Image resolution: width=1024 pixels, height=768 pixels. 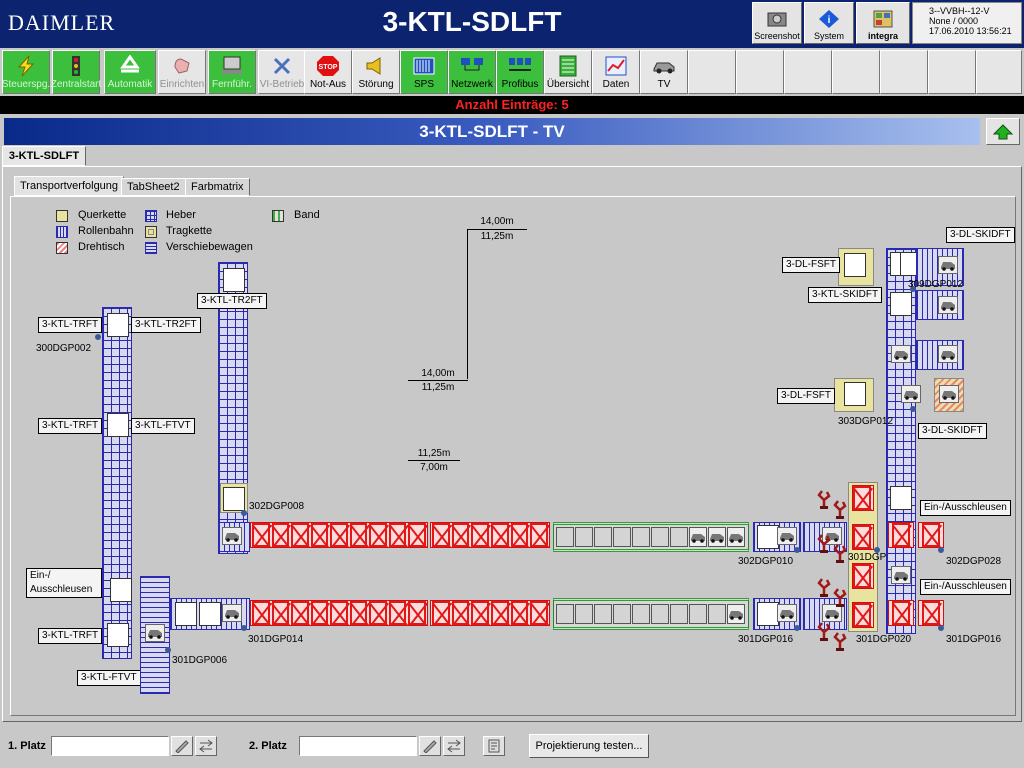 I want to click on platz2-input, so click(x=358, y=746).